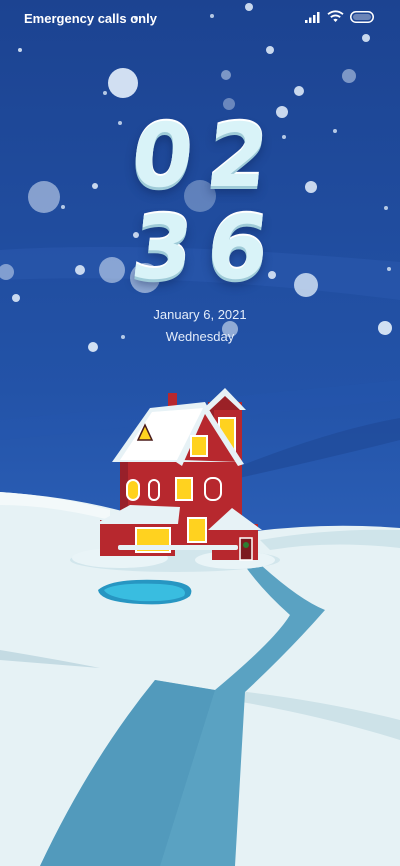  I want to click on battery-icon, so click(362, 16).